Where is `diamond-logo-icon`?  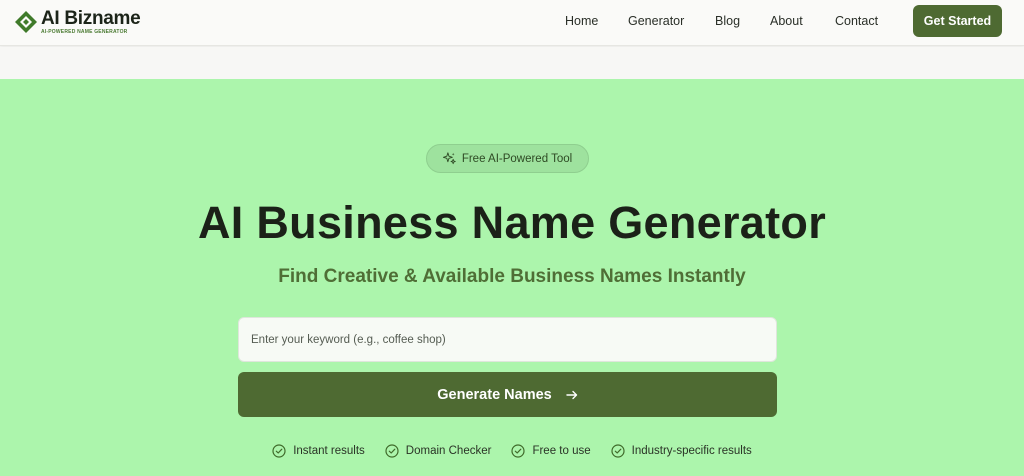 diamond-logo-icon is located at coordinates (26, 22).